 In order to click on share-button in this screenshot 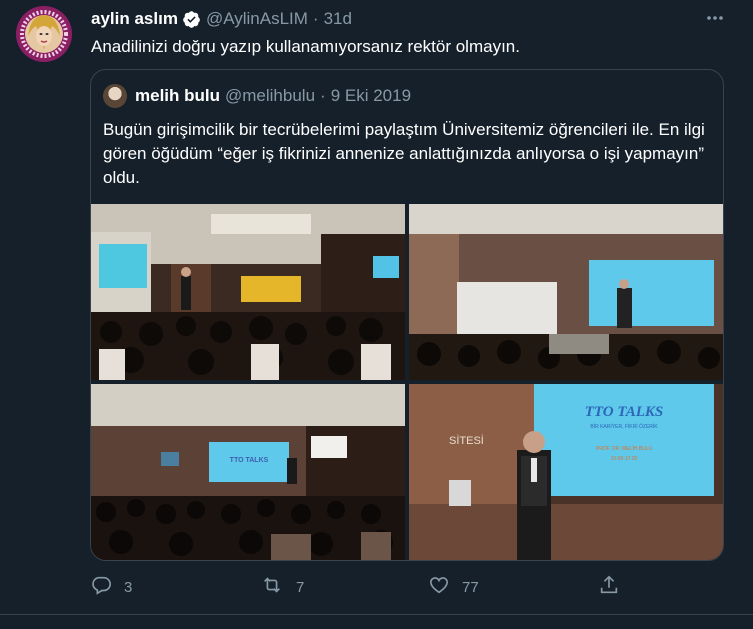, I will do `click(615, 587)`.